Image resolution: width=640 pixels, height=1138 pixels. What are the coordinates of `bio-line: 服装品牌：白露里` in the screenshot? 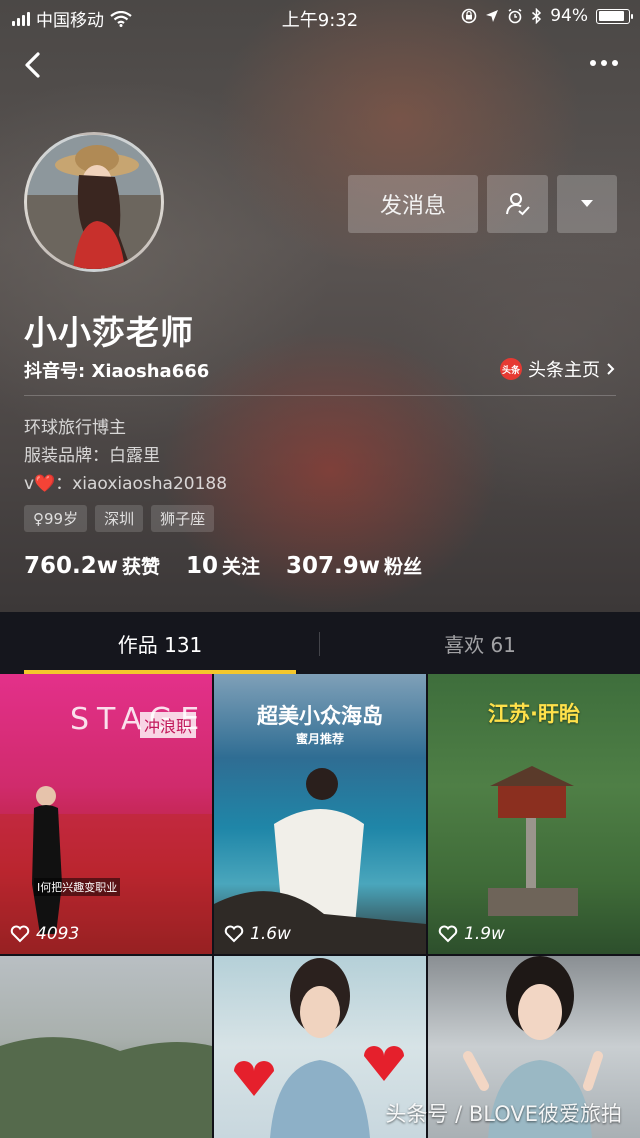 It's located at (92, 456).